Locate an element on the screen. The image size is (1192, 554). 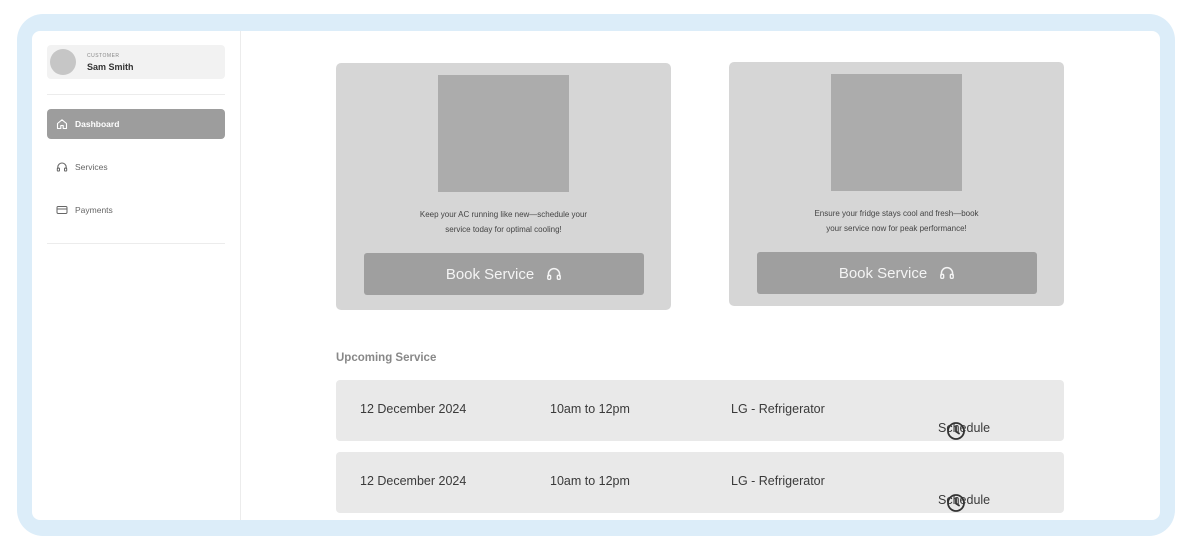
profile-name: Sam Smith is located at coordinates (110, 67).